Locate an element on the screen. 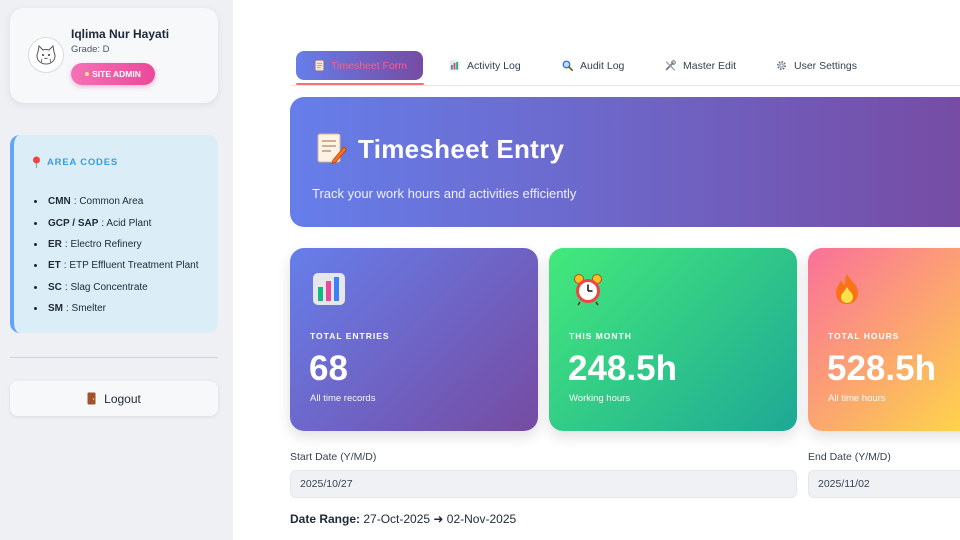  page-title: Timesheet Entry is located at coordinates (461, 149).